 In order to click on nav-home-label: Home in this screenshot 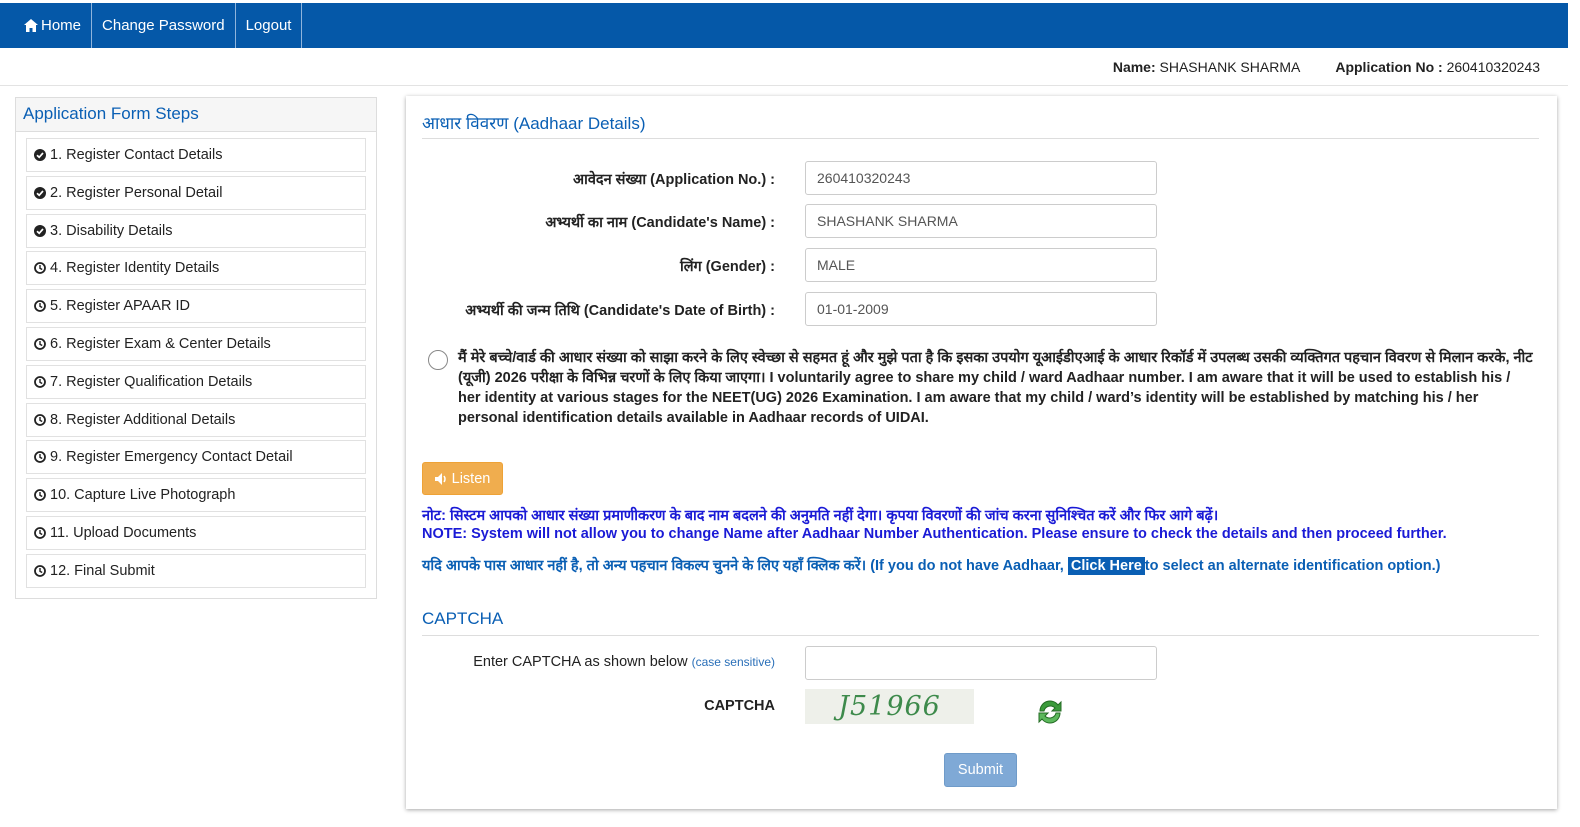, I will do `click(61, 25)`.